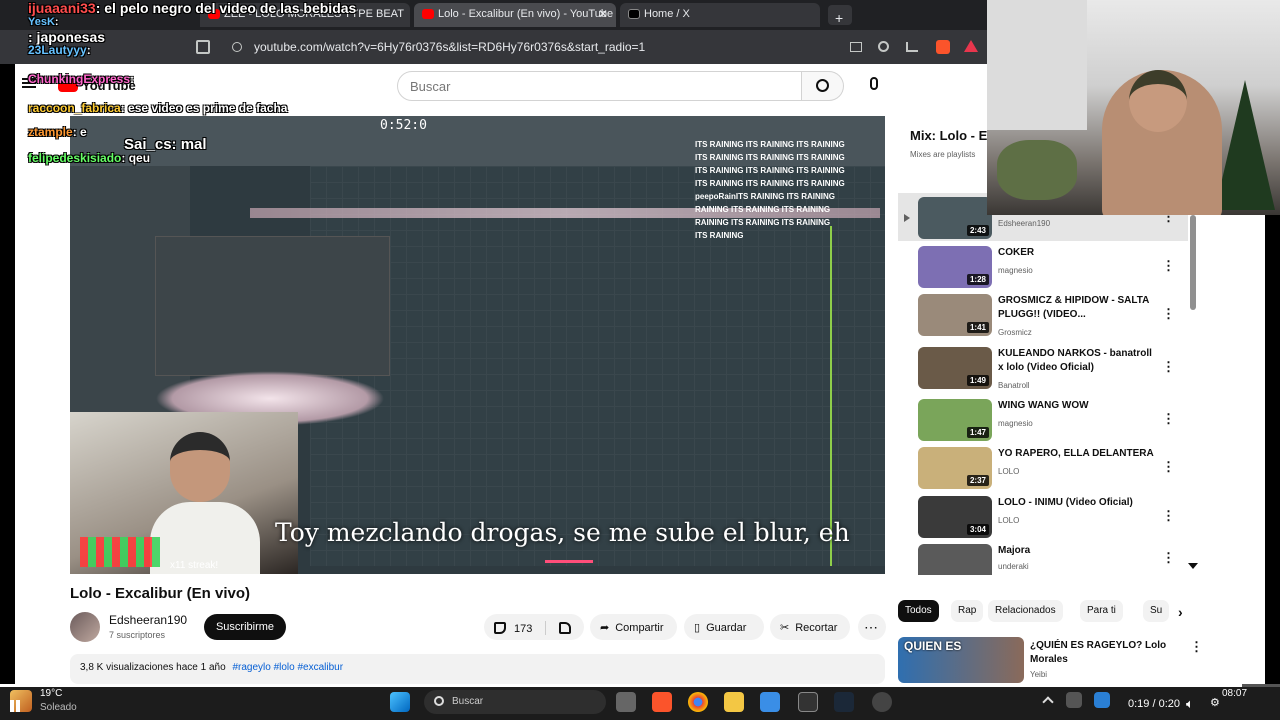  I want to click on channel-name: Edsheeran190, so click(148, 620).